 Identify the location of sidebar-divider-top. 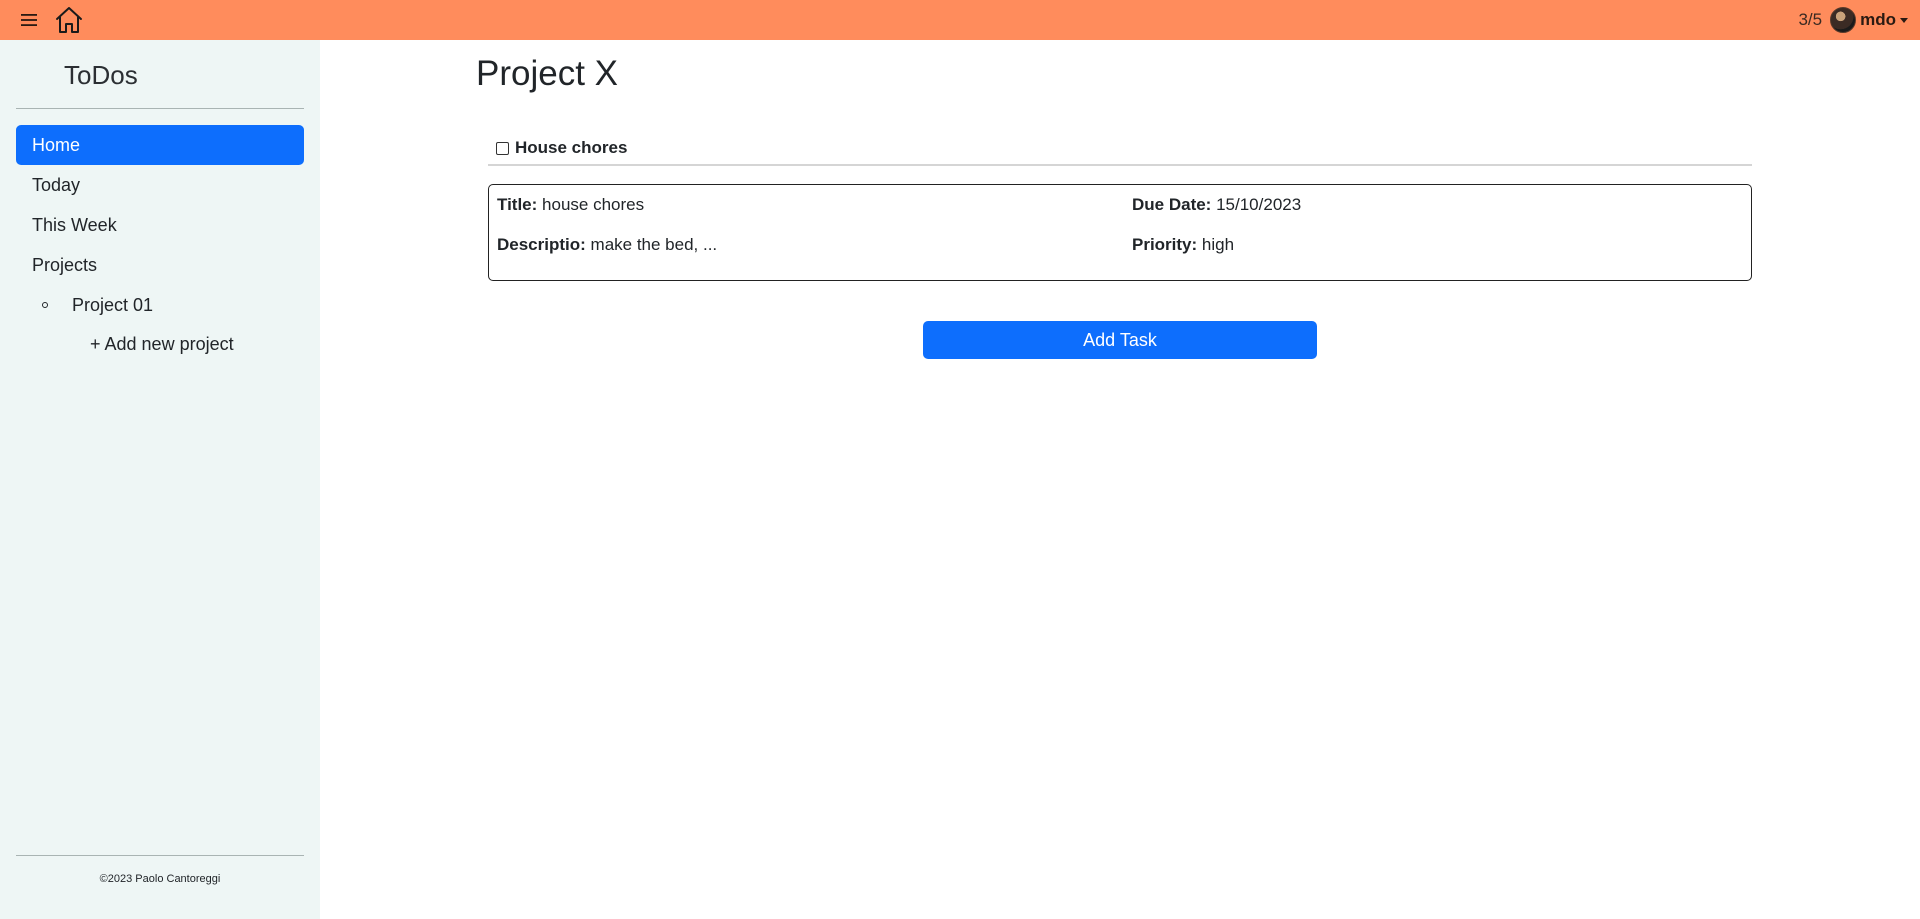
(160, 108).